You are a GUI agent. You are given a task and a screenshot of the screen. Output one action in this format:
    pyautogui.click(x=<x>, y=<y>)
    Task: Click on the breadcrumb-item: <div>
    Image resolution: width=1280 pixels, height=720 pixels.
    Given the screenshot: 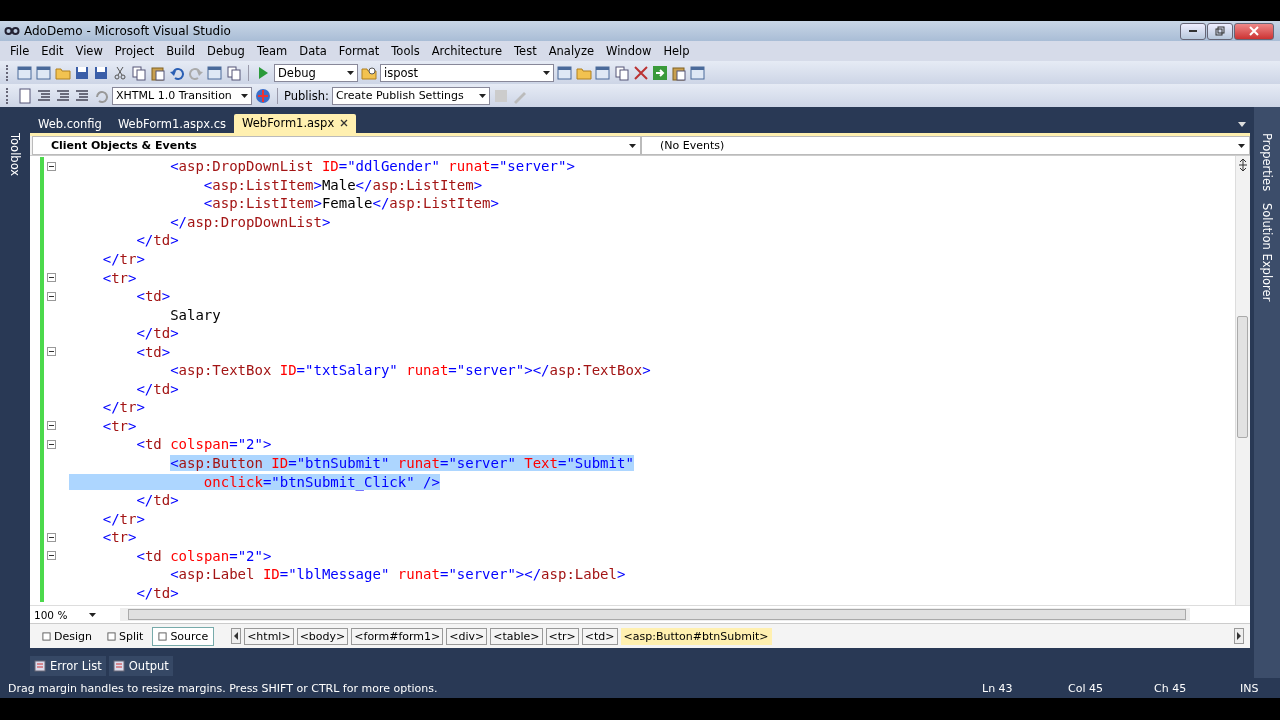 What is the action you would take?
    pyautogui.click(x=467, y=636)
    